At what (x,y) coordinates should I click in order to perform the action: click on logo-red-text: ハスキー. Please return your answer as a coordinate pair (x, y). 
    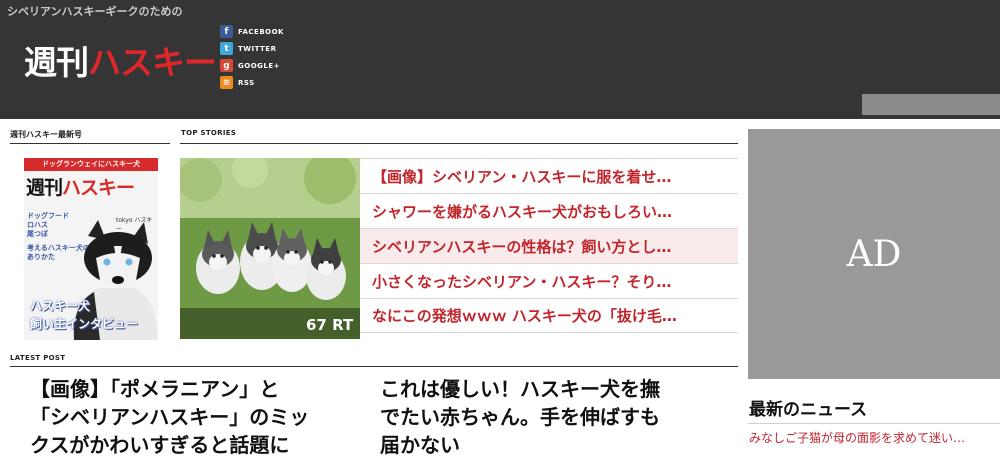
    Looking at the image, I should click on (152, 62).